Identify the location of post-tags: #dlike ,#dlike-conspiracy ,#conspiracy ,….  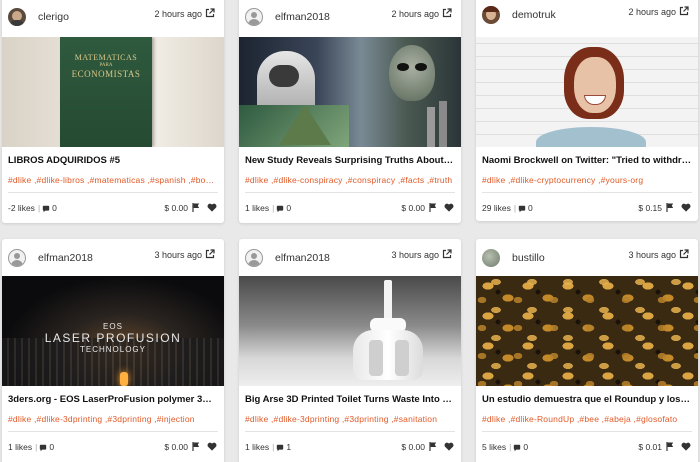
(350, 180).